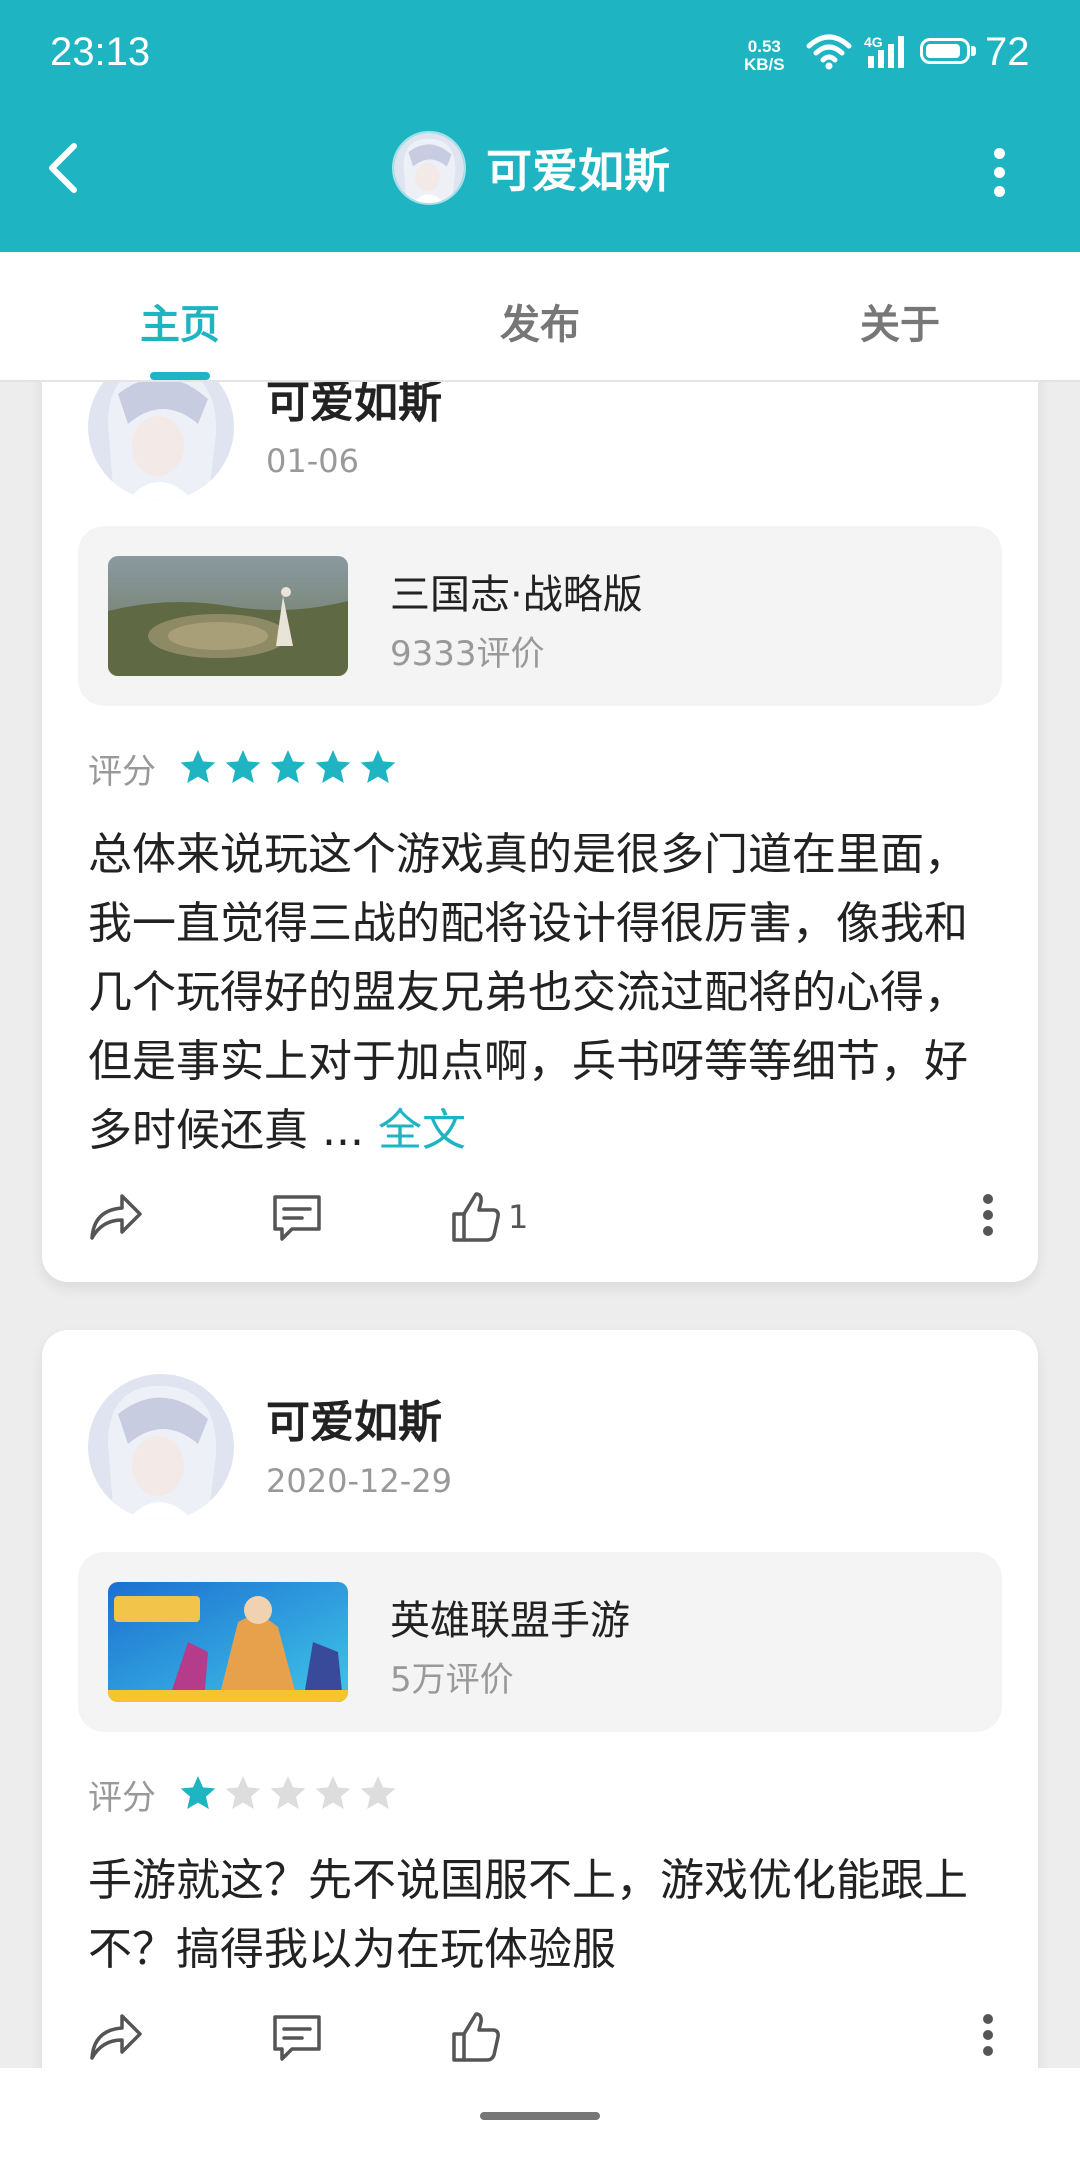 The width and height of the screenshot is (1080, 2160). I want to click on review-text: 手游就这？先不说国服不上，游戏优化能跟上不？搞得我以为在玩体验服, so click(543, 1915).